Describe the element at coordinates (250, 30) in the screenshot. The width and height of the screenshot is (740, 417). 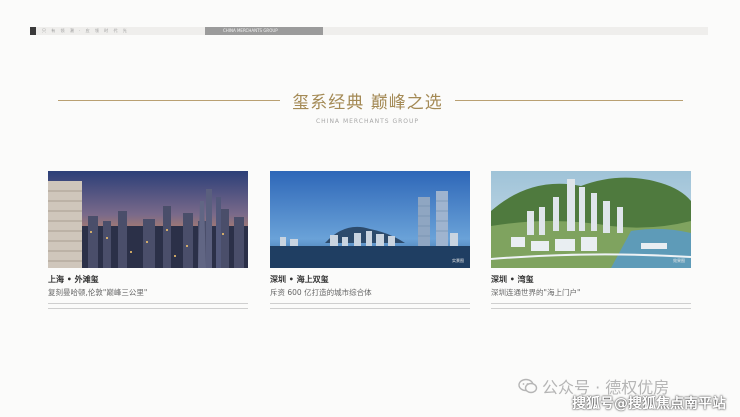
I see `top-bar-tag-text: CHINA MERCHANTS GROUP` at that location.